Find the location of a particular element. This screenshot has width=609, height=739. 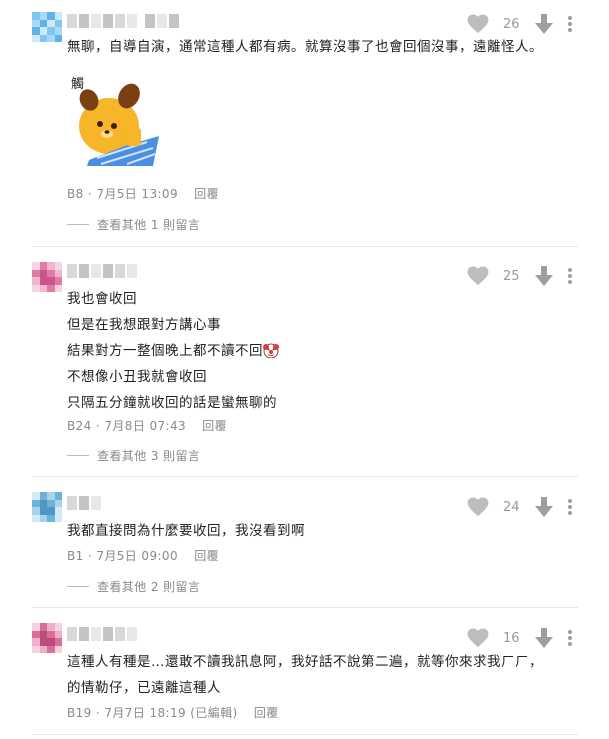

comment-actions: 25 is located at coordinates (520, 276).